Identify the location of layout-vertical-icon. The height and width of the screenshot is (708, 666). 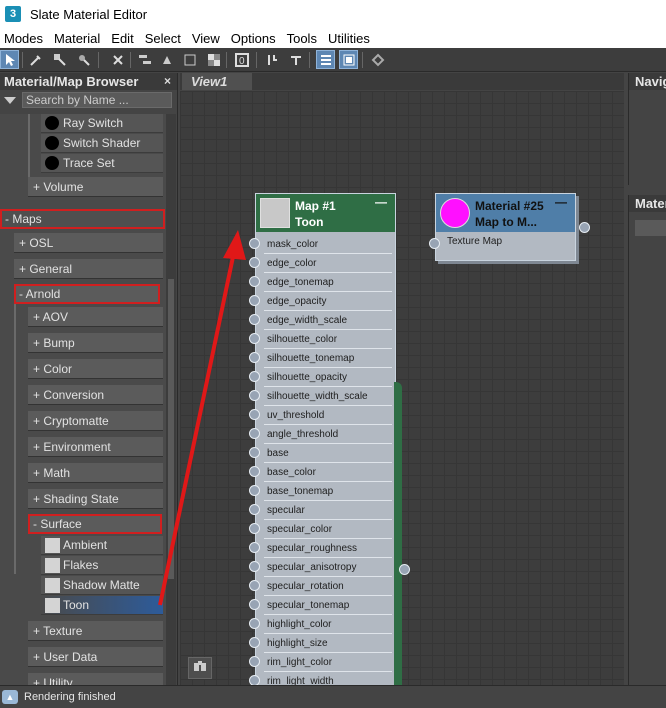
(271, 59).